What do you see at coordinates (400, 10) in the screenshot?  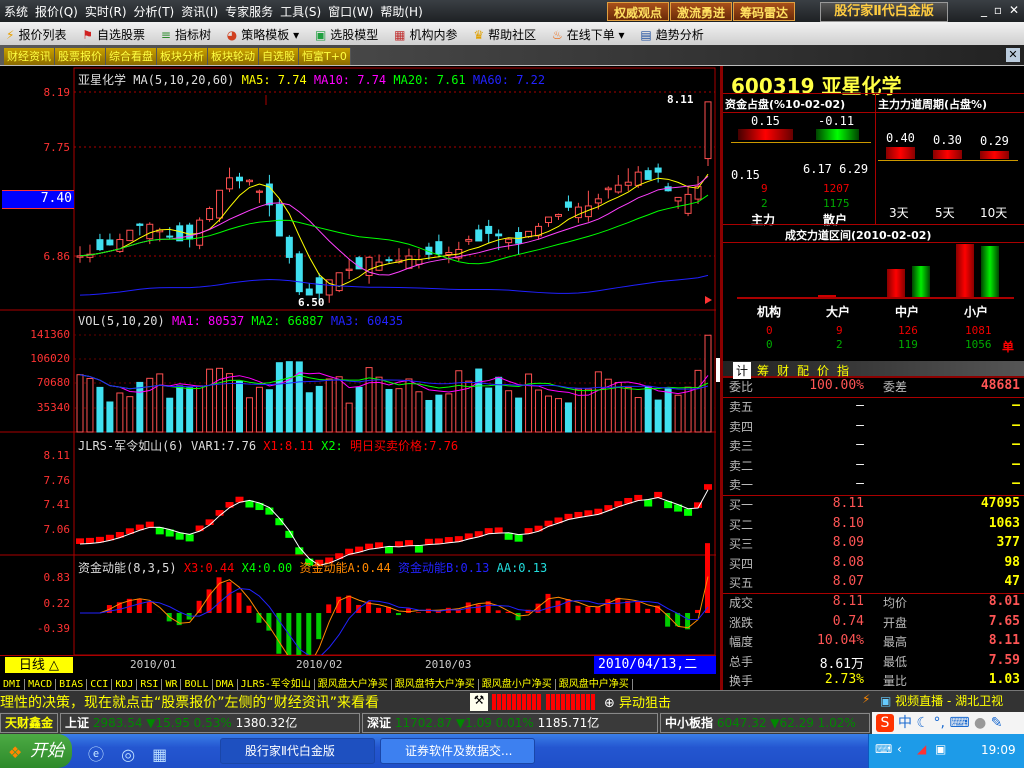 I see `menu-help: 帮助(H)` at bounding box center [400, 10].